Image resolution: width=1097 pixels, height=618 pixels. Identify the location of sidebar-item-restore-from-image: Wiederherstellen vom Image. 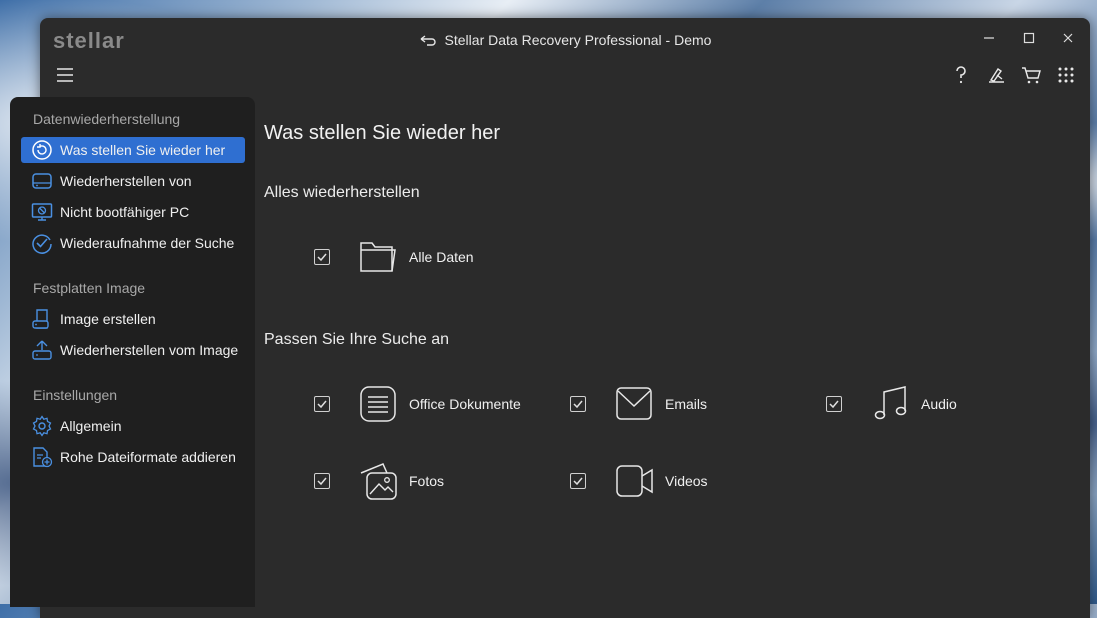
(133, 350).